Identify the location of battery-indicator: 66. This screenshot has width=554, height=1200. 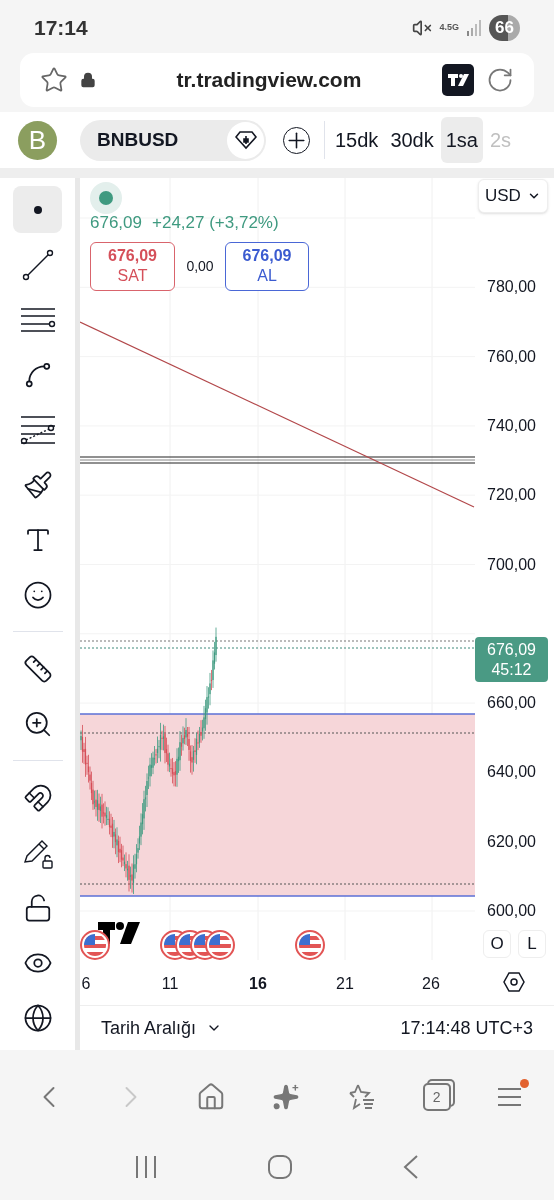
(504, 28).